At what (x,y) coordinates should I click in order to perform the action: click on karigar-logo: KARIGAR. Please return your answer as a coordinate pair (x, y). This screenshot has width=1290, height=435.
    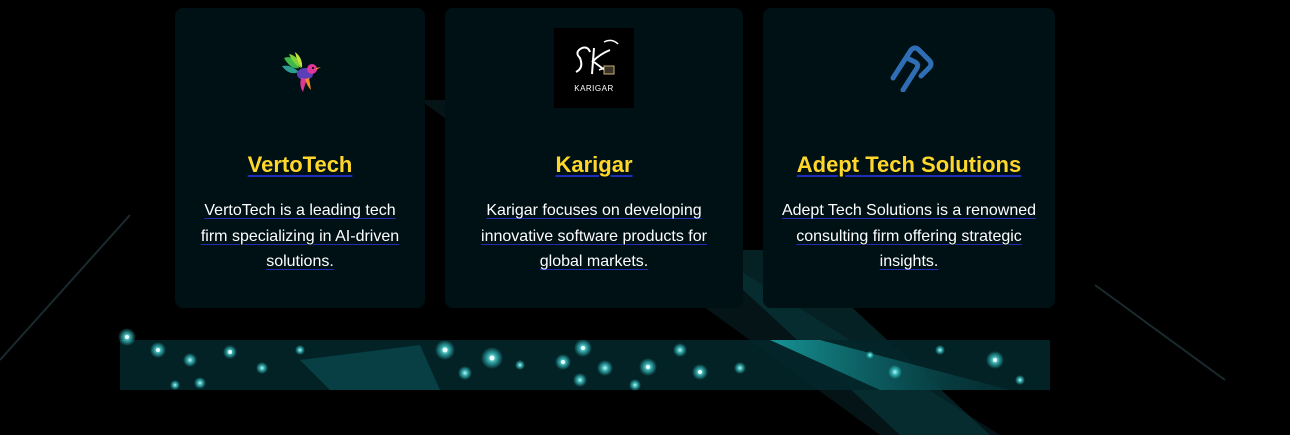
    Looking at the image, I should click on (594, 68).